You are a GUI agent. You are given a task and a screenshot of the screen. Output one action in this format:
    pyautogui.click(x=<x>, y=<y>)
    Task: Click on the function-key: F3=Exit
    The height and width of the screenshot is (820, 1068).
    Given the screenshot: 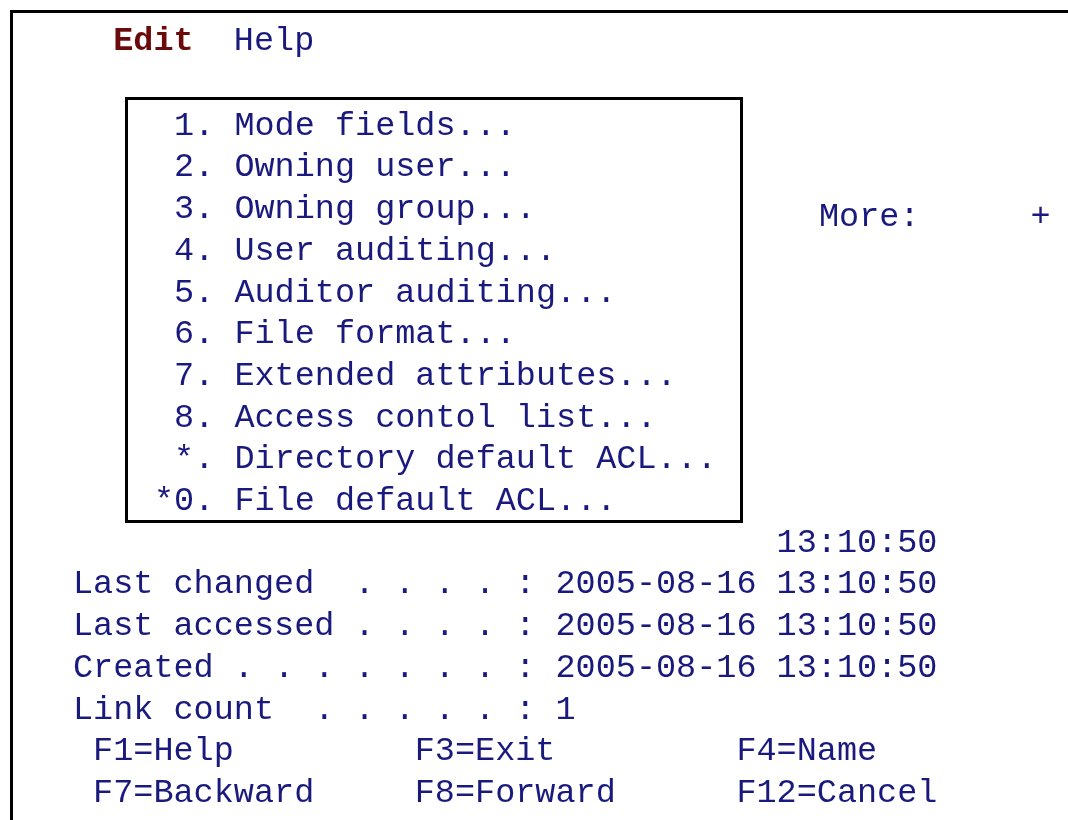 What is the action you would take?
    pyautogui.click(x=555, y=752)
    